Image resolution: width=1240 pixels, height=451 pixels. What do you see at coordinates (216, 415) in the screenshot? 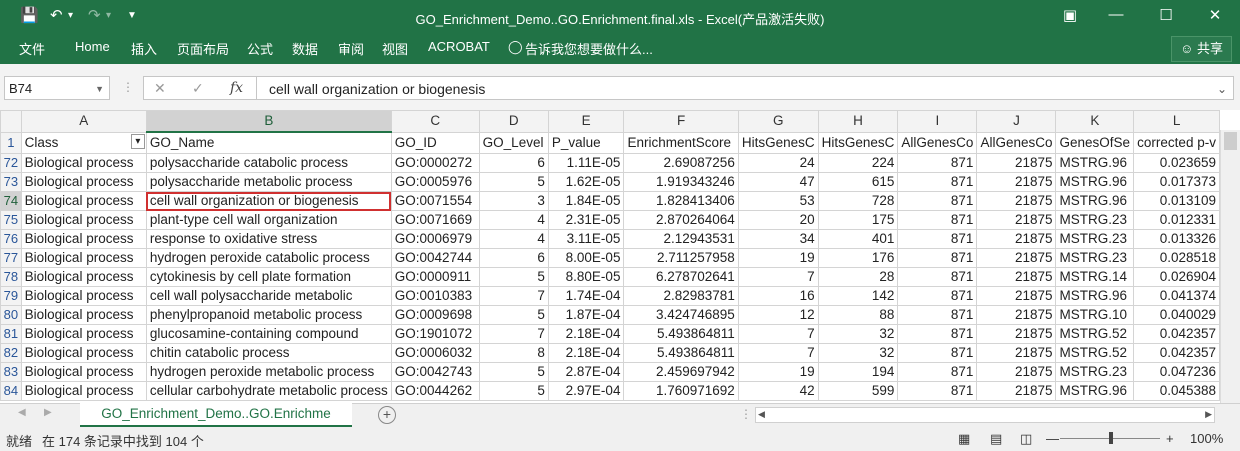
I see `sheet-tab: GO_Enrichment_Demo..GO.Enrichme` at bounding box center [216, 415].